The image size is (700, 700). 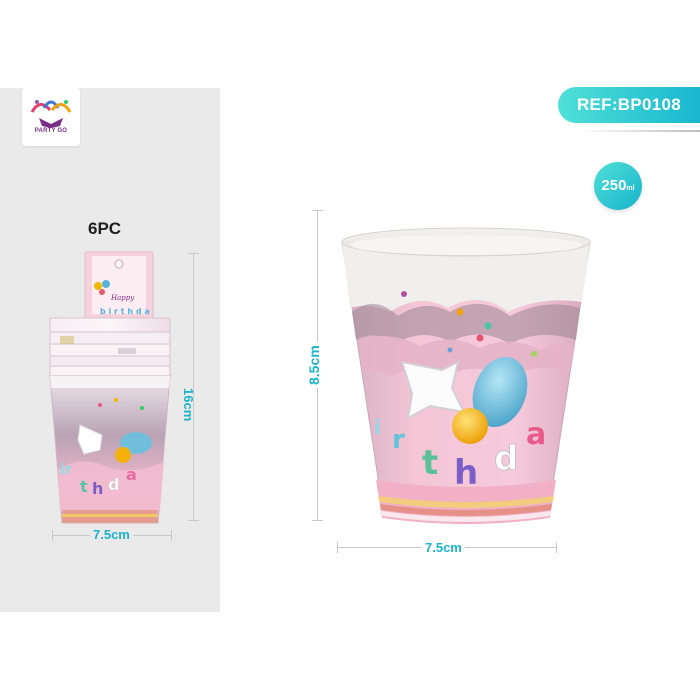 What do you see at coordinates (430, 463) in the screenshot?
I see `cup-letter-t: t` at bounding box center [430, 463].